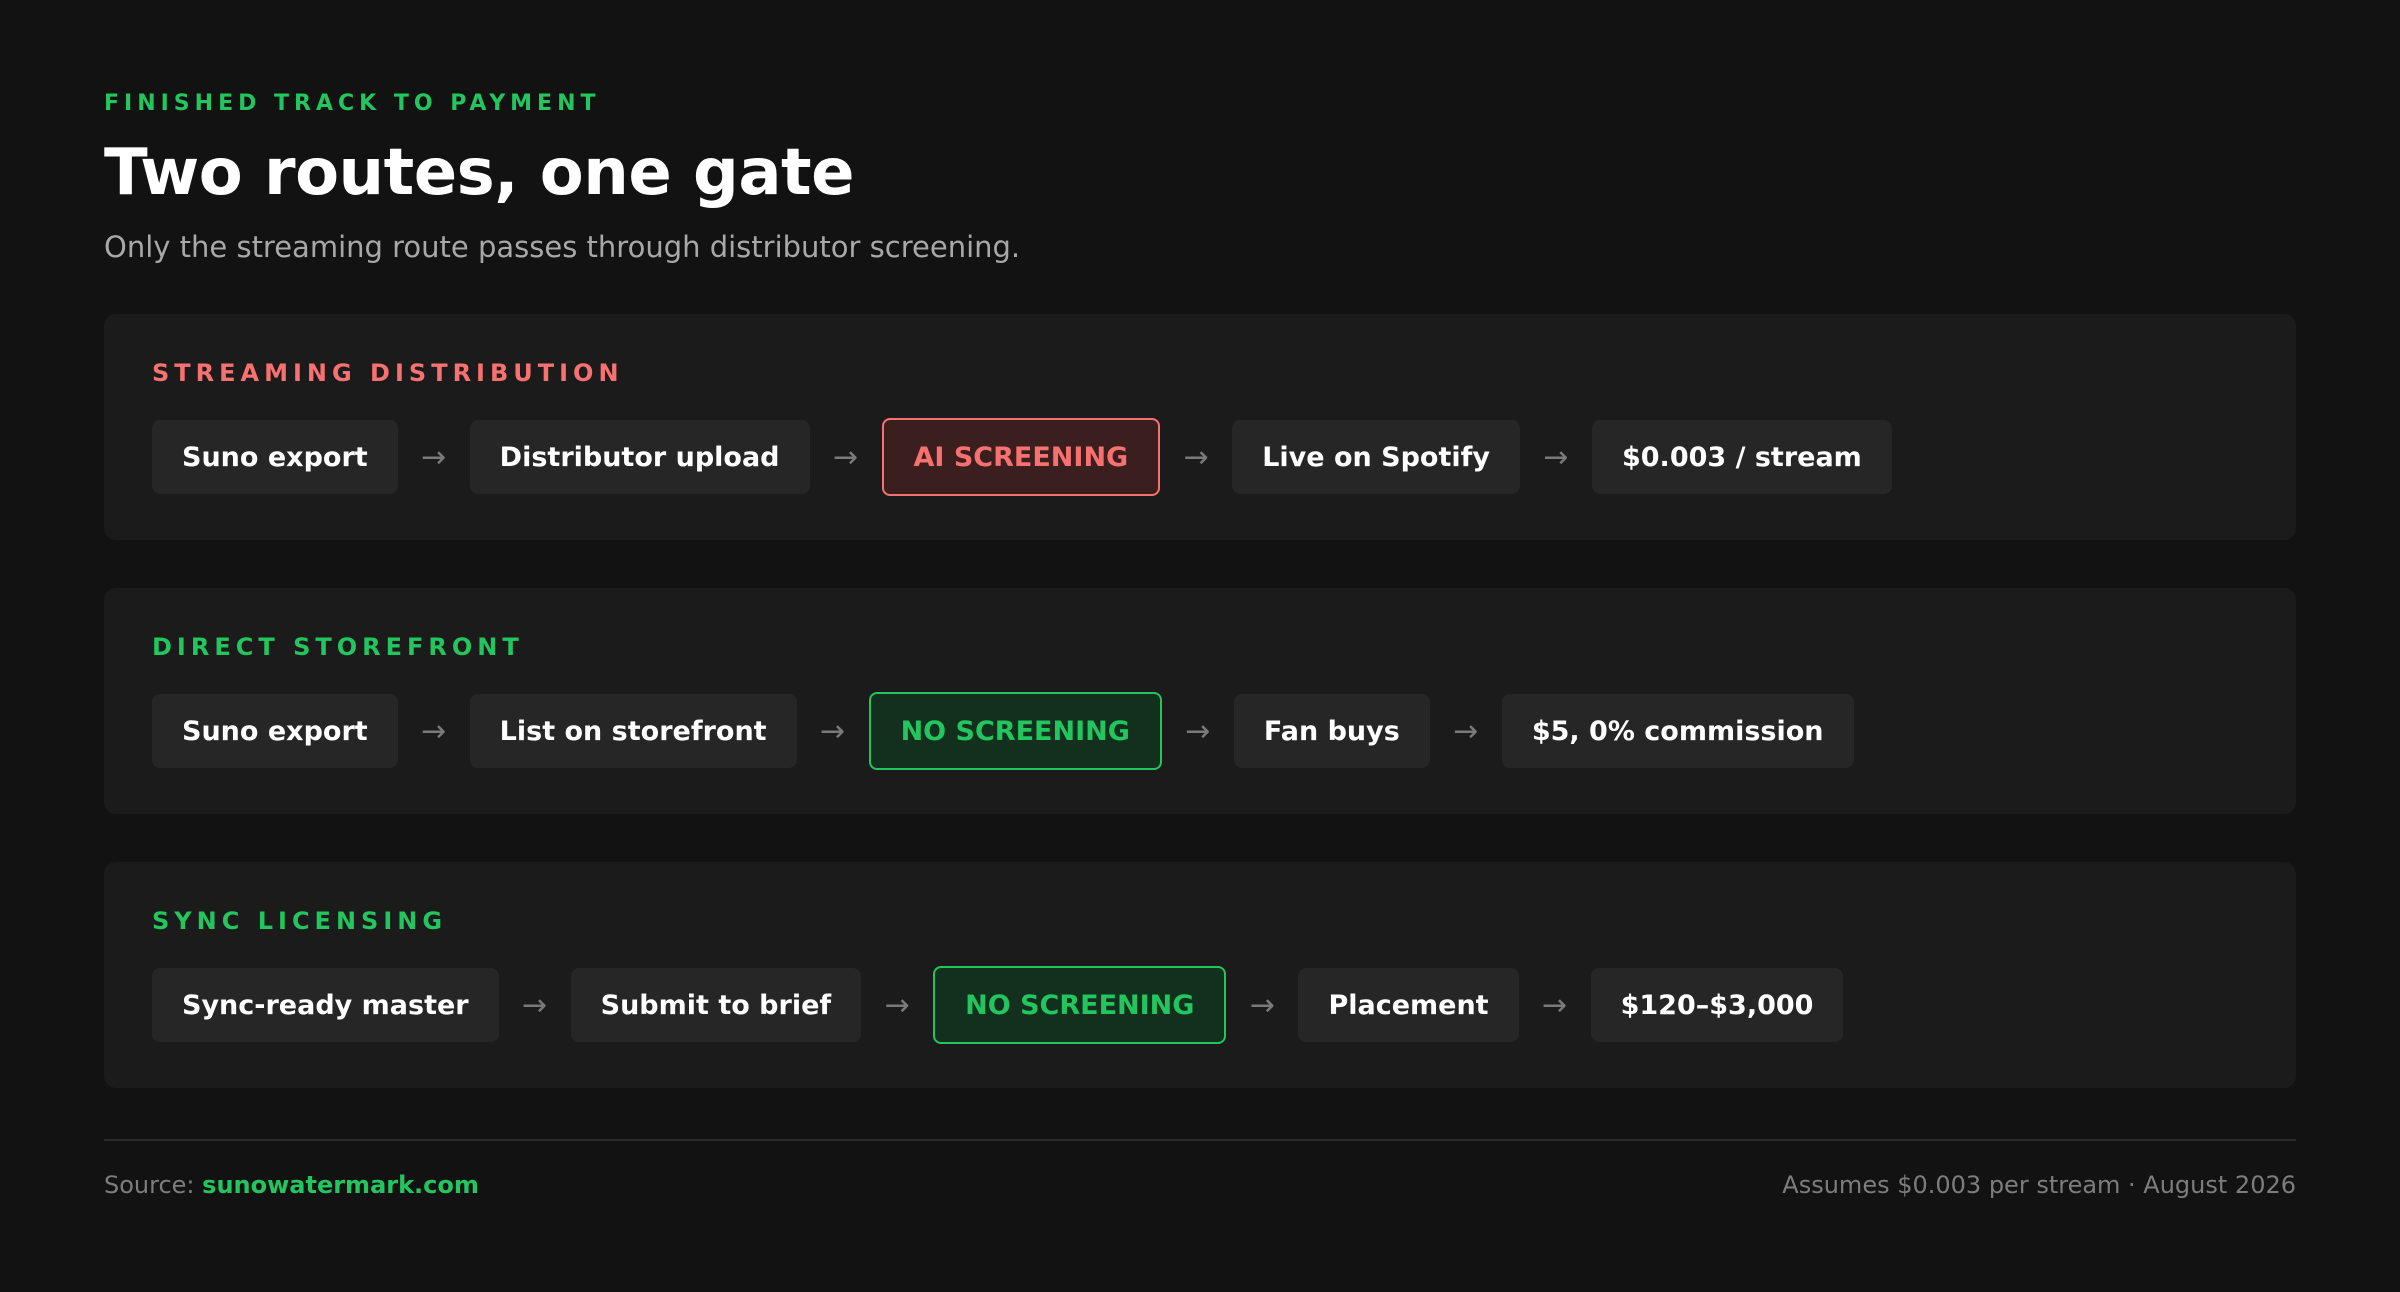 The height and width of the screenshot is (1292, 2400). Describe the element at coordinates (639, 457) in the screenshot. I see `flow-step: Distributor upload` at that location.